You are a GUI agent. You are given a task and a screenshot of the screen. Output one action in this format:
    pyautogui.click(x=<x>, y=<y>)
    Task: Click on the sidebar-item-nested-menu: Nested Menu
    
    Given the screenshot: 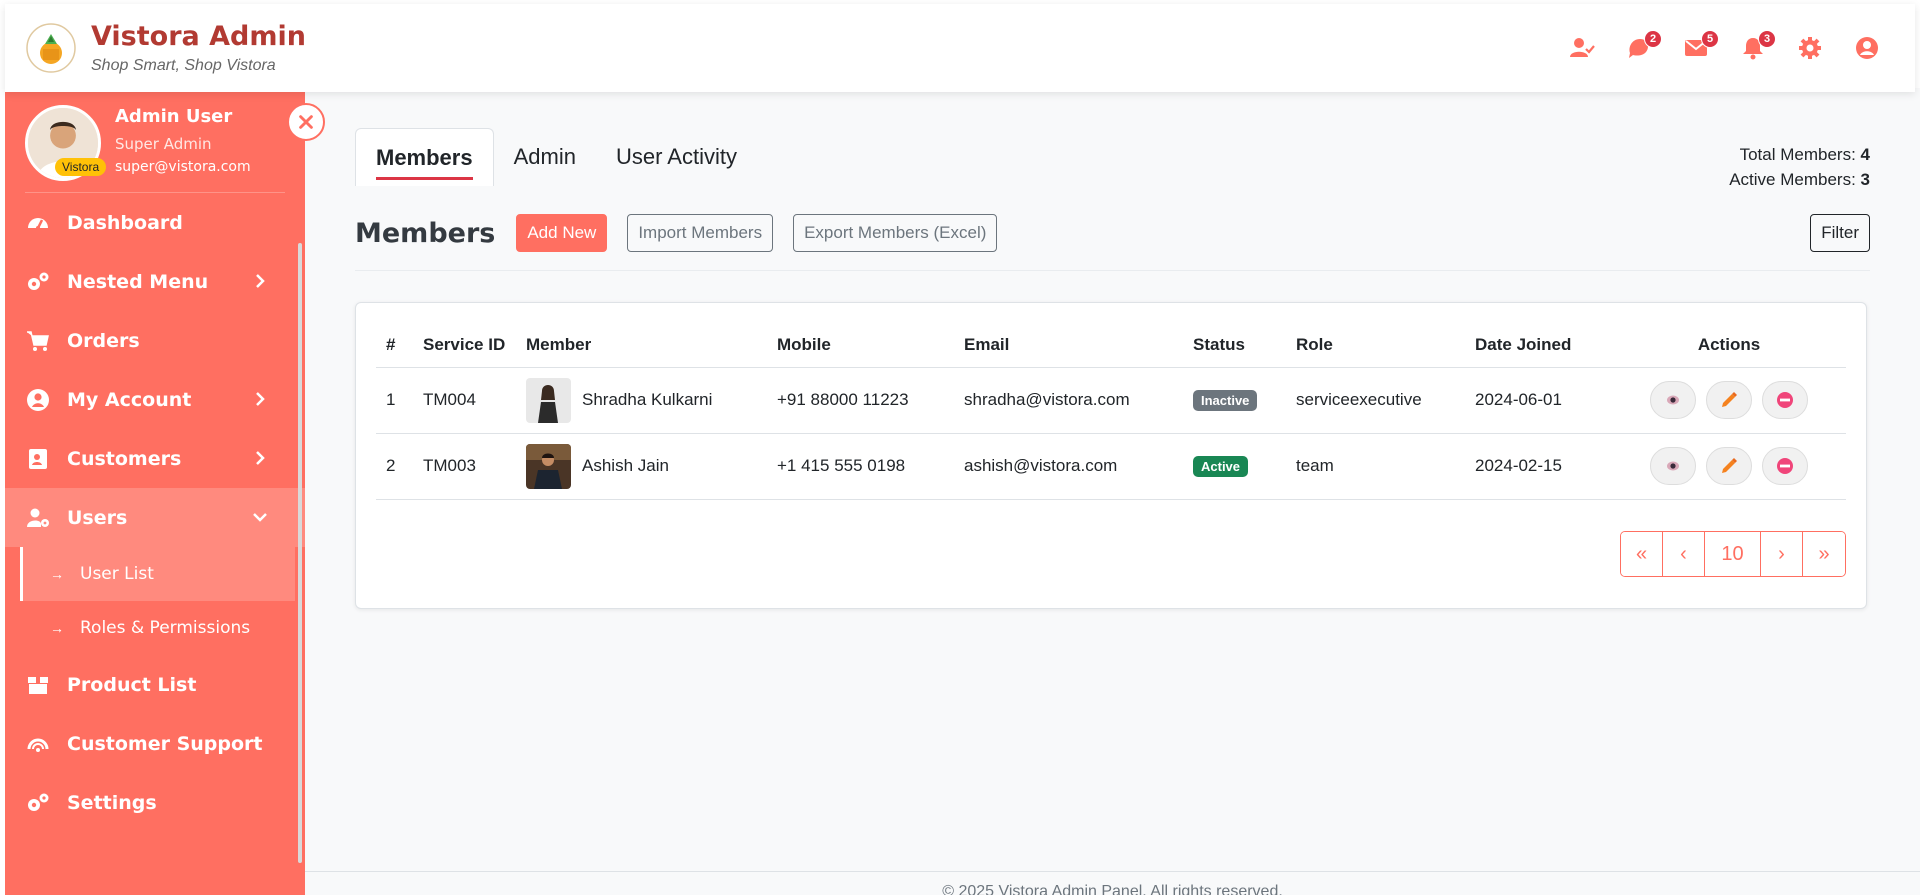 What is the action you would take?
    pyautogui.click(x=155, y=281)
    